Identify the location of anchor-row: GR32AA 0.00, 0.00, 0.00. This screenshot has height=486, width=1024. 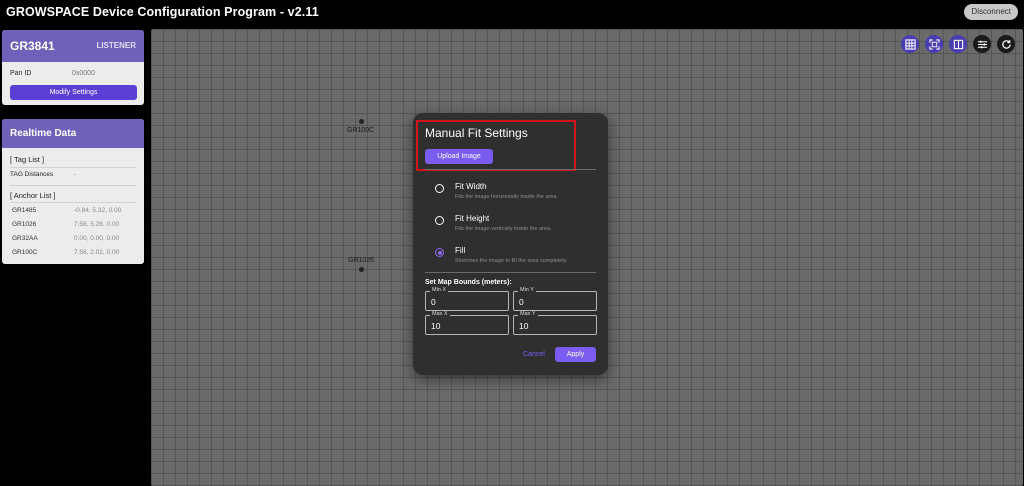
(74, 240).